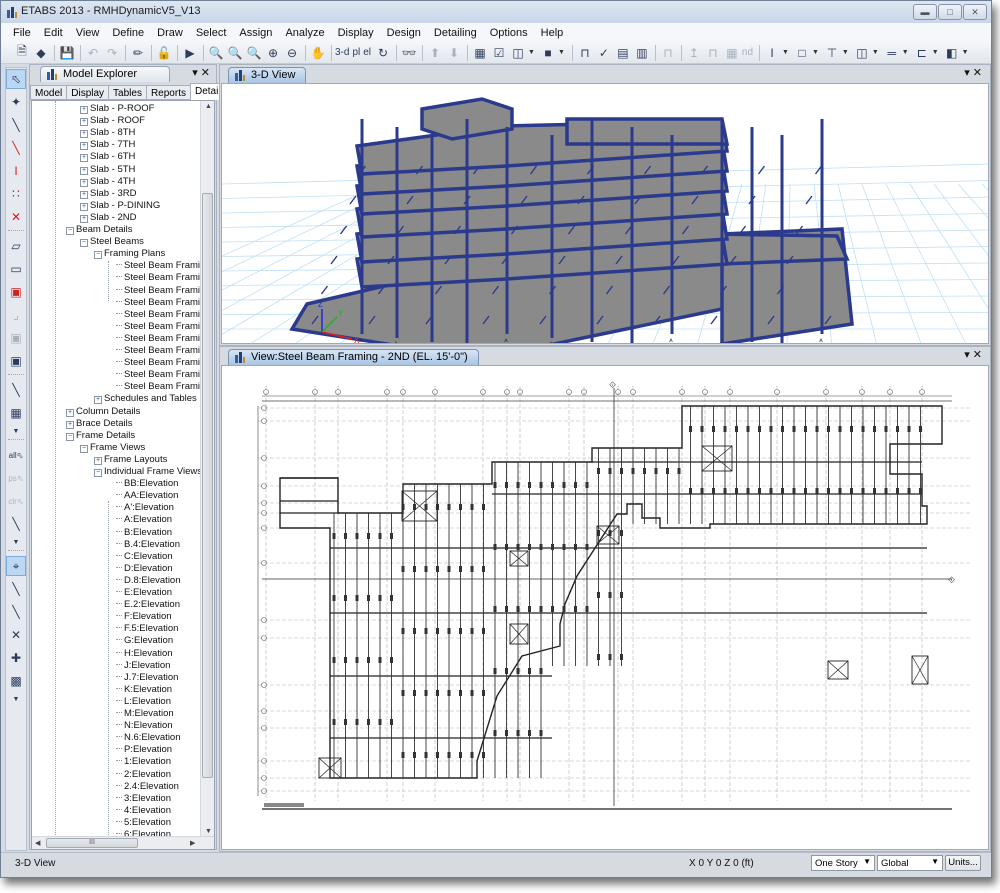 This screenshot has height=893, width=1000. What do you see at coordinates (16, 455) in the screenshot?
I see `select-all-tool: all⬁` at bounding box center [16, 455].